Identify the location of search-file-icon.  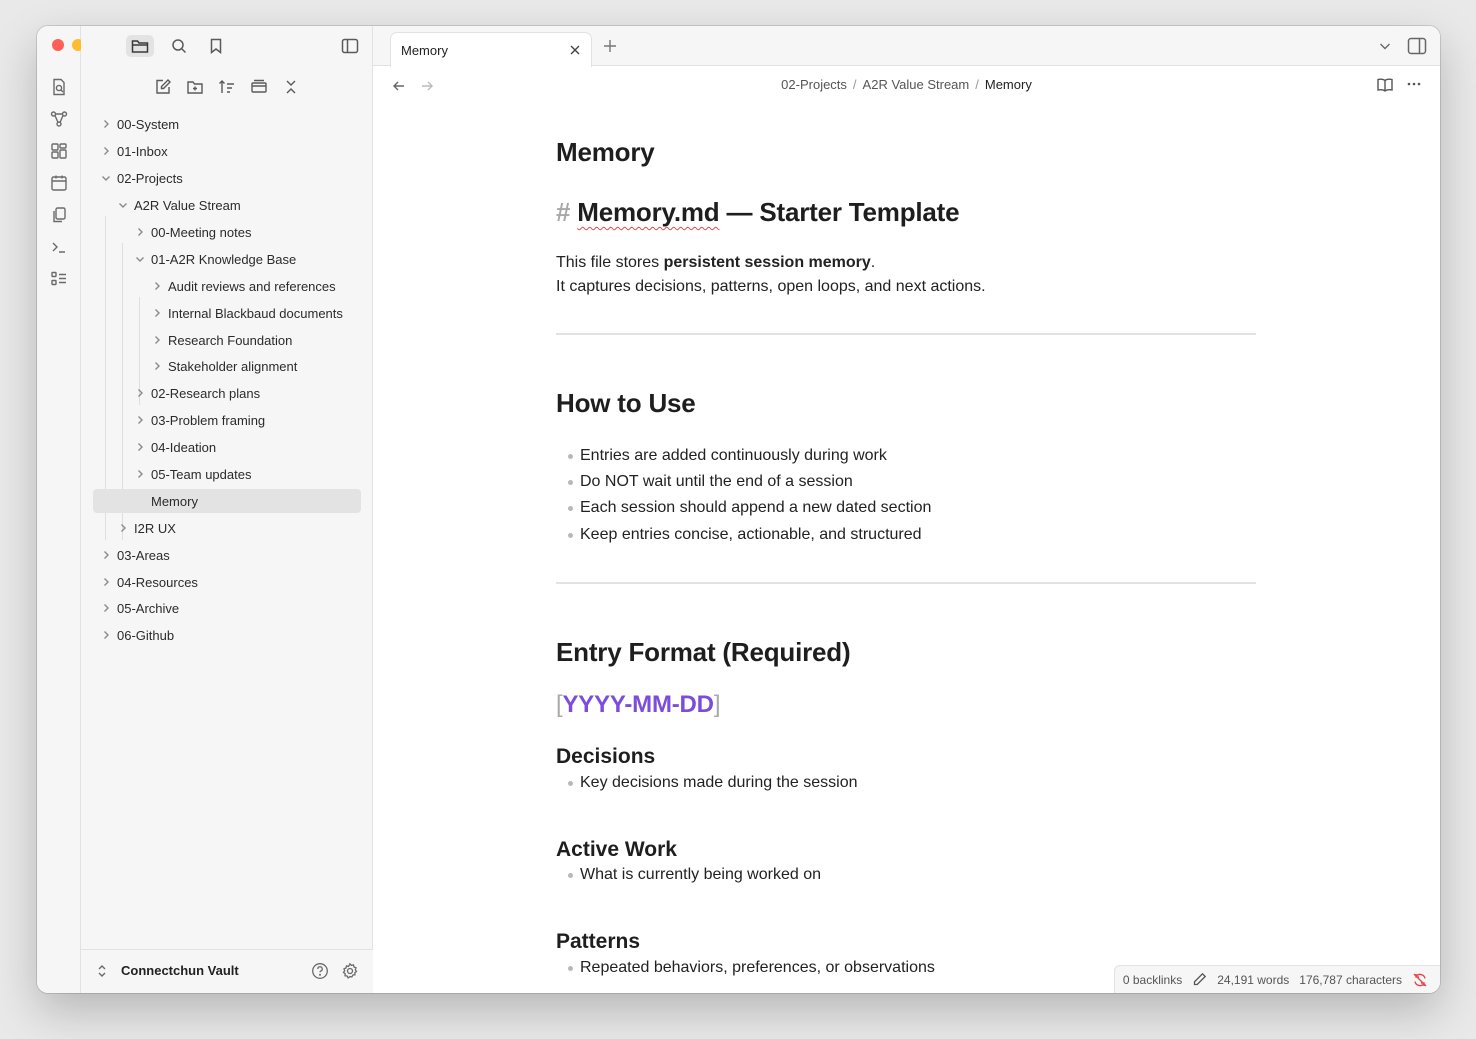
(59, 87).